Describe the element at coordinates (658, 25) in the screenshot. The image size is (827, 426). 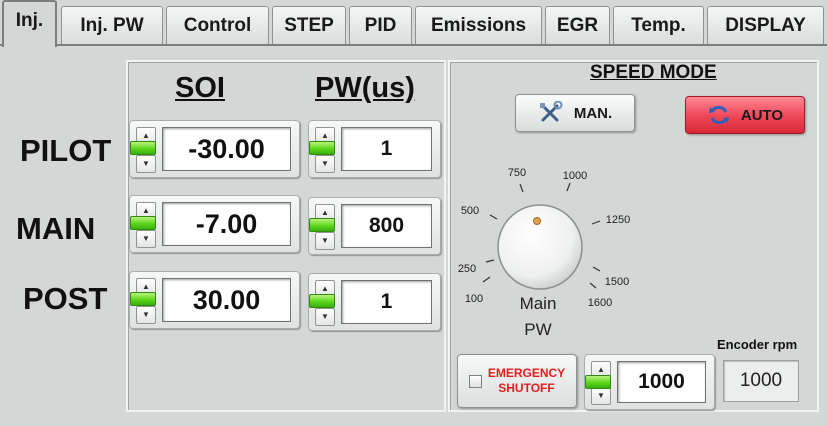
I see `tab-temp: Temp.` at that location.